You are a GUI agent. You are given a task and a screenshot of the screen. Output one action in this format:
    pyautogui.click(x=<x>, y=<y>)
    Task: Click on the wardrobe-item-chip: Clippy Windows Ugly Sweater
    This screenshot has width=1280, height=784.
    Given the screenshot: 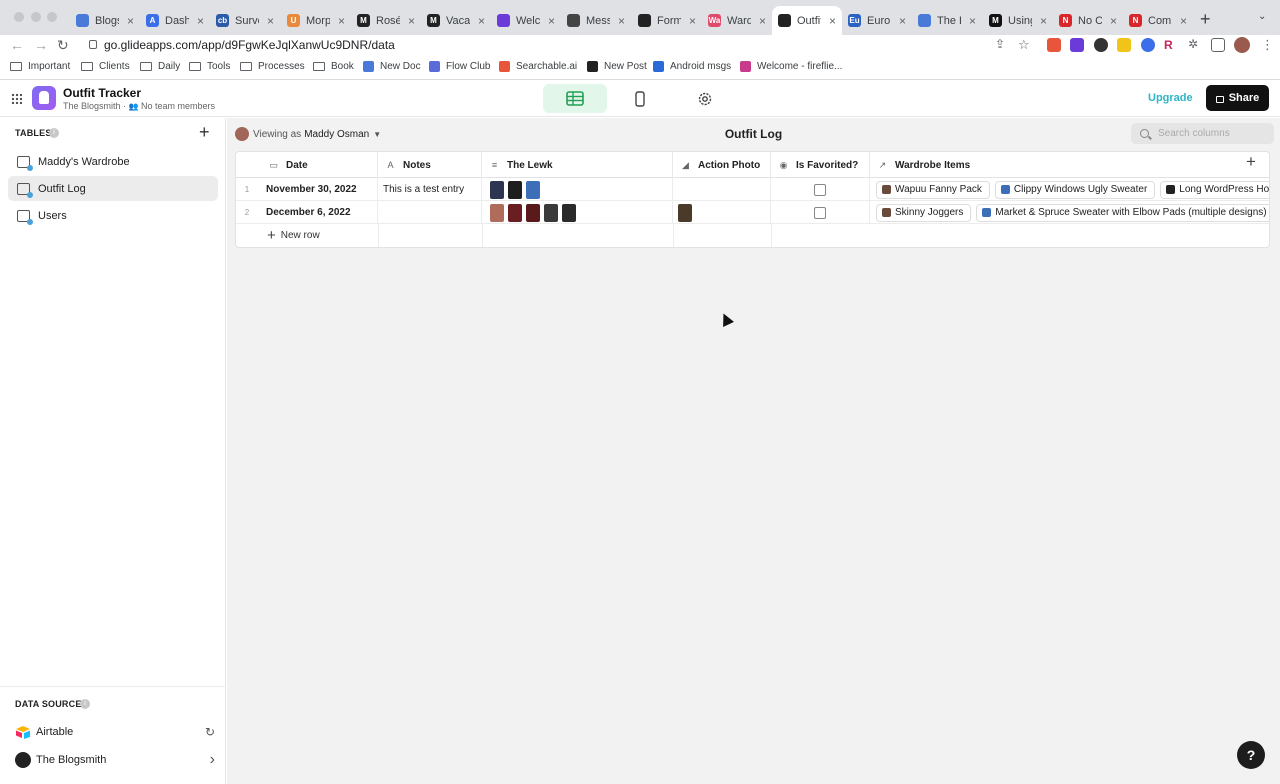 What is the action you would take?
    pyautogui.click(x=1075, y=189)
    